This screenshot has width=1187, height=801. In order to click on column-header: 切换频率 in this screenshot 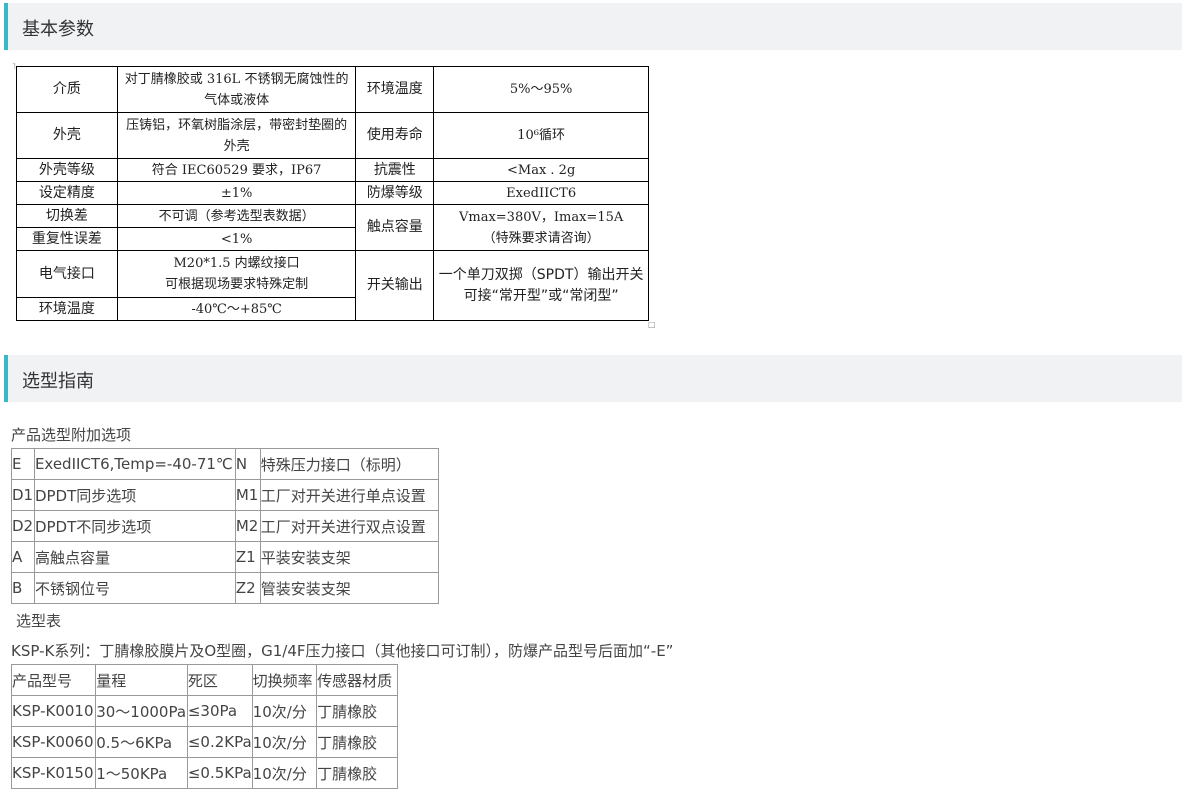, I will do `click(284, 680)`.